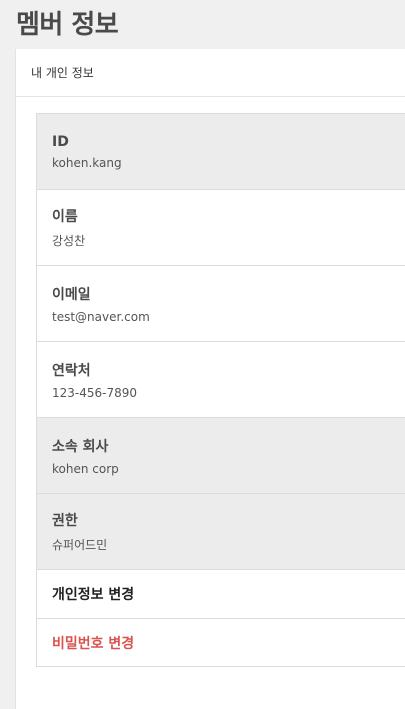  Describe the element at coordinates (60, 141) in the screenshot. I see `info-label: ID` at that location.